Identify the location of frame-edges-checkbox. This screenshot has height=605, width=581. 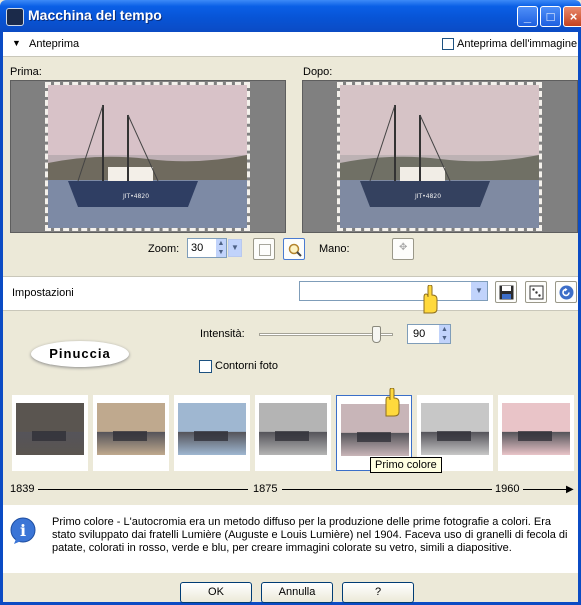
(205, 366).